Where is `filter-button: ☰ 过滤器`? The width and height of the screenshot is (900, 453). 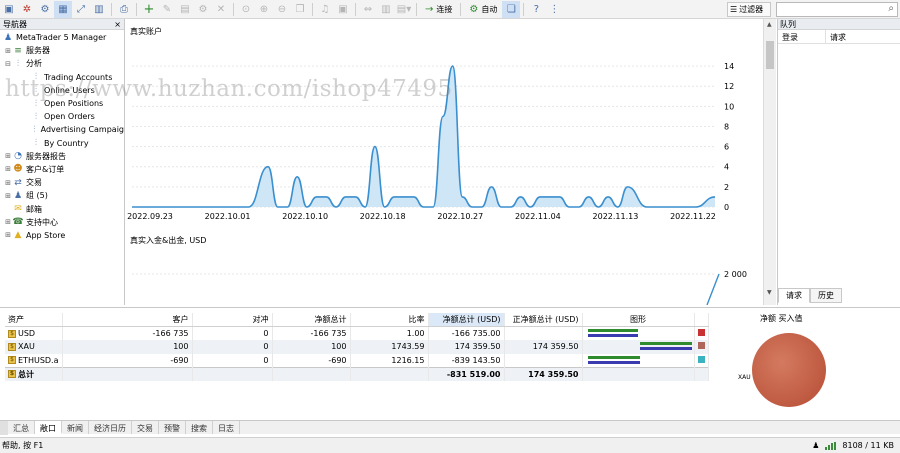
filter-button: ☰ 过滤器 is located at coordinates (749, 9).